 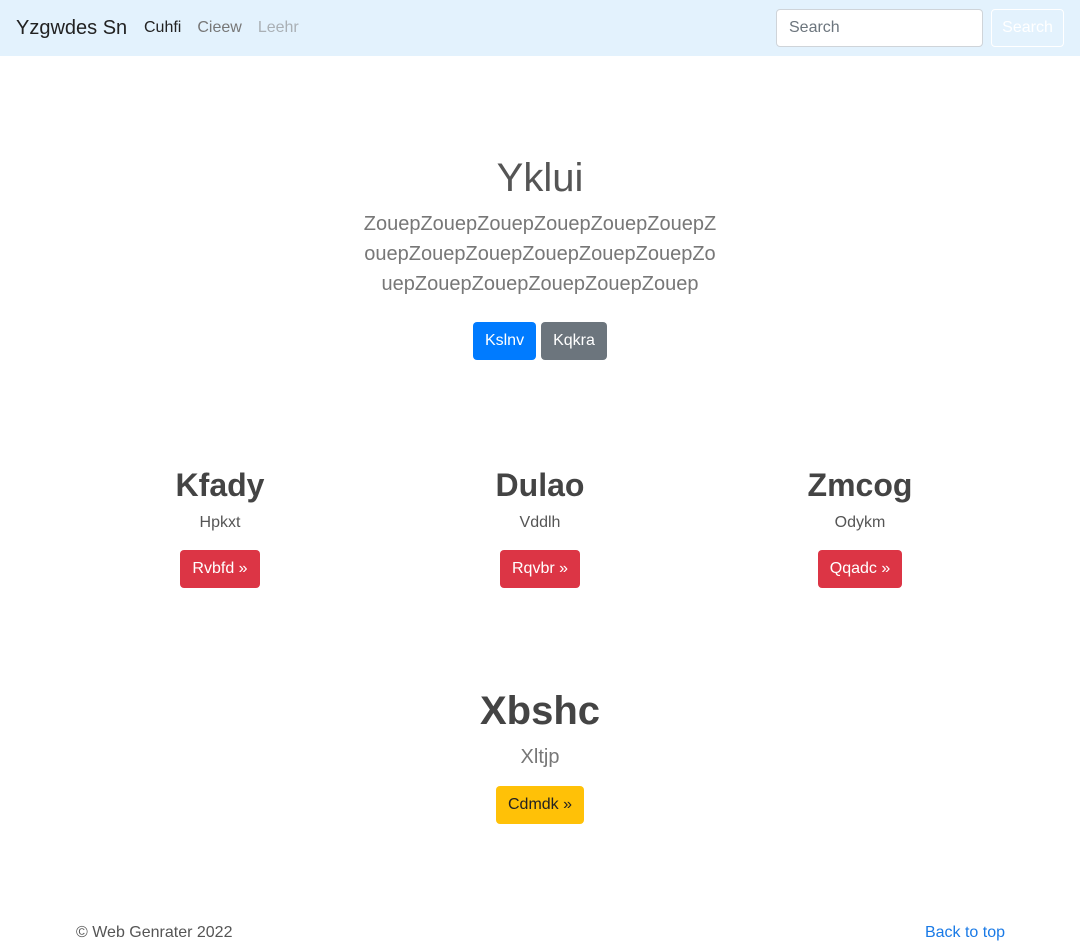 I want to click on promo-lead: Xltjp, so click(x=540, y=757).